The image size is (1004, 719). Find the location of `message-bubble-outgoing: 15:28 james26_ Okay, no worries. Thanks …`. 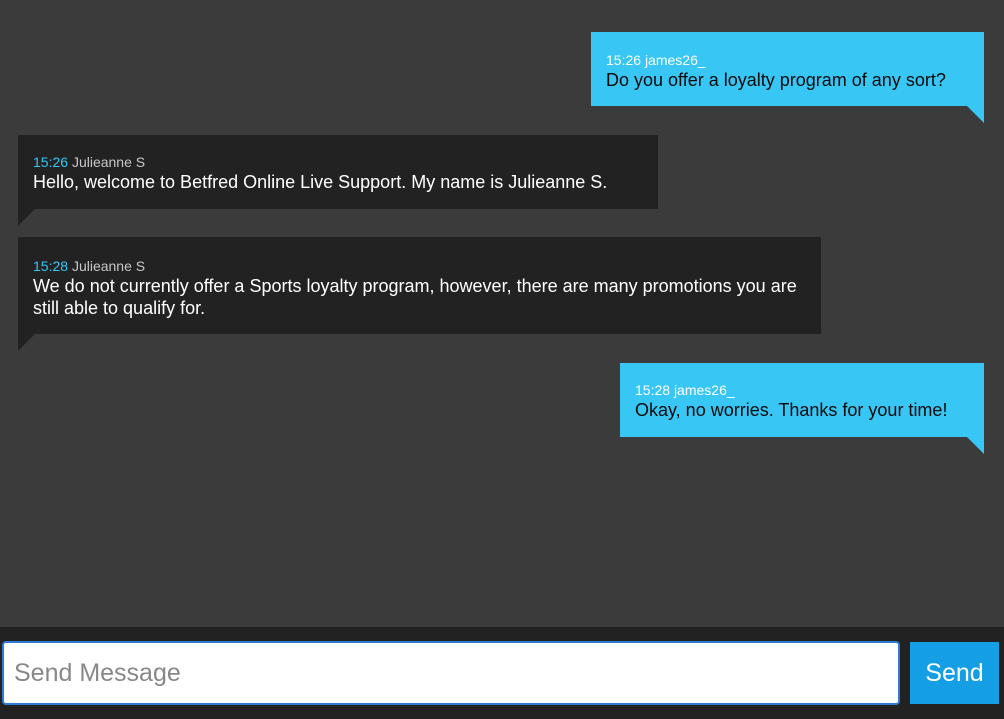

message-bubble-outgoing: 15:28 james26_ Okay, no worries. Thanks … is located at coordinates (802, 408).